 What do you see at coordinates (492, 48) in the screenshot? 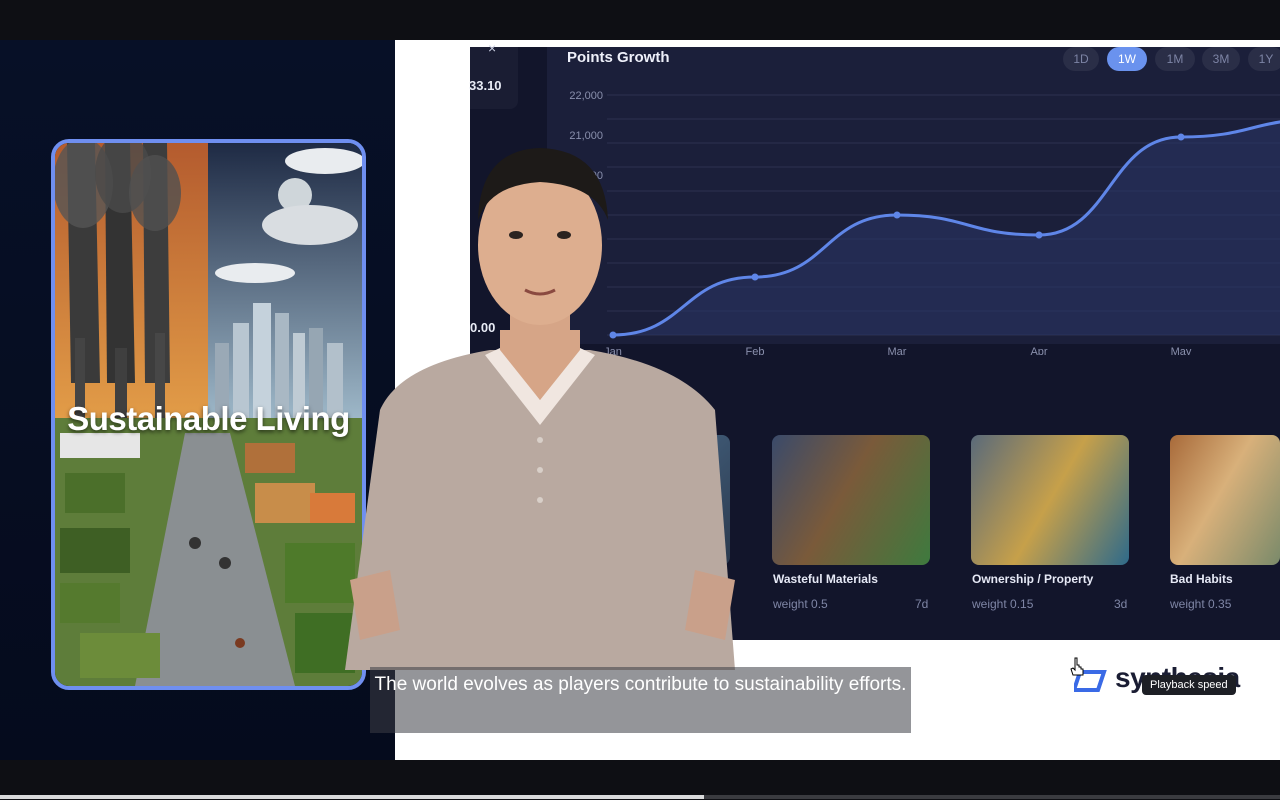
I see `close-icon: ×` at bounding box center [492, 48].